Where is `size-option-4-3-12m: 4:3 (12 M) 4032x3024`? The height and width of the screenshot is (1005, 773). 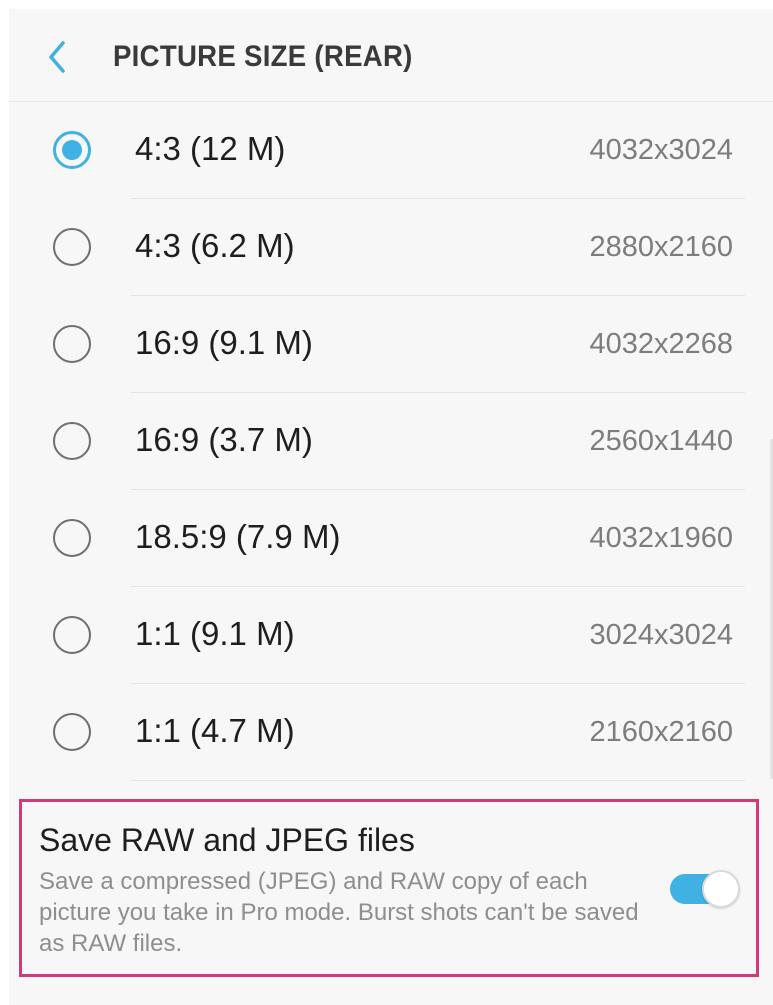
size-option-4-3-12m: 4:3 (12 M) 4032x3024 is located at coordinates (391, 150).